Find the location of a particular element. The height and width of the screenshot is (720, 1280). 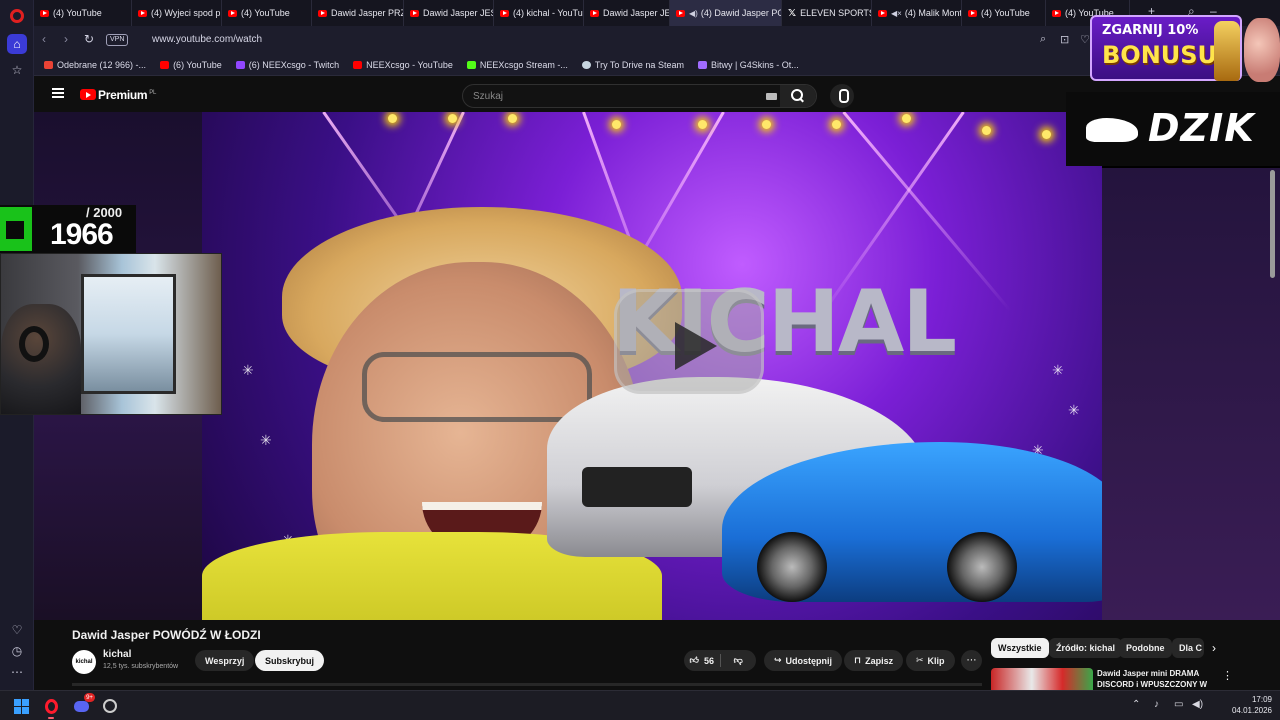

microphone-icon: ♪ is located at coordinates (1156, 704).